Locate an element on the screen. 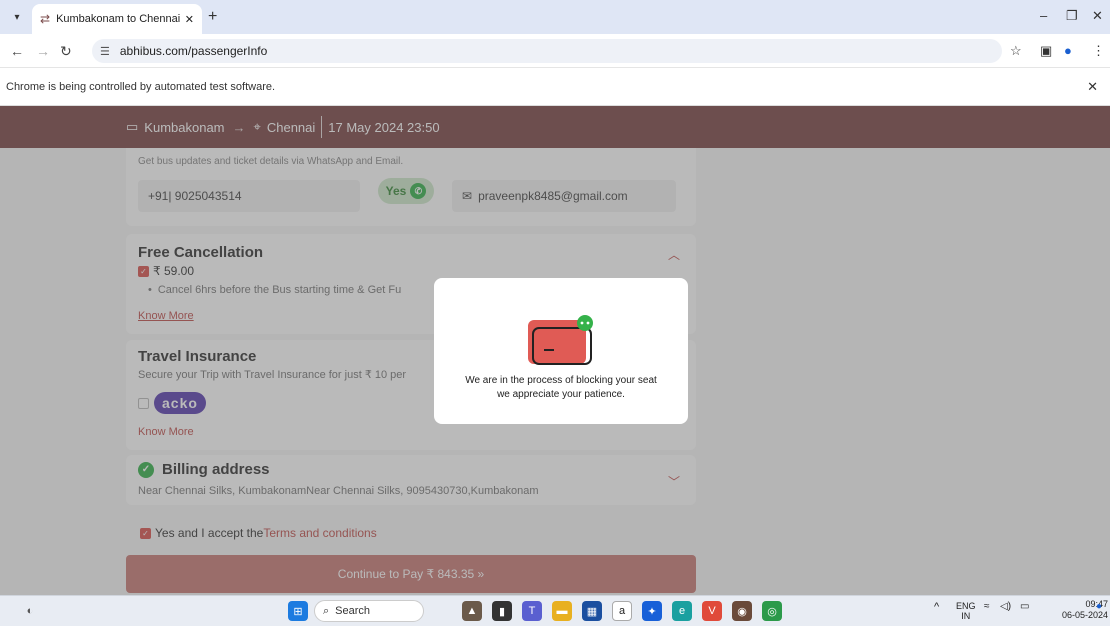 This screenshot has width=1110, height=626. photo-app-icon: ▲ is located at coordinates (472, 611).